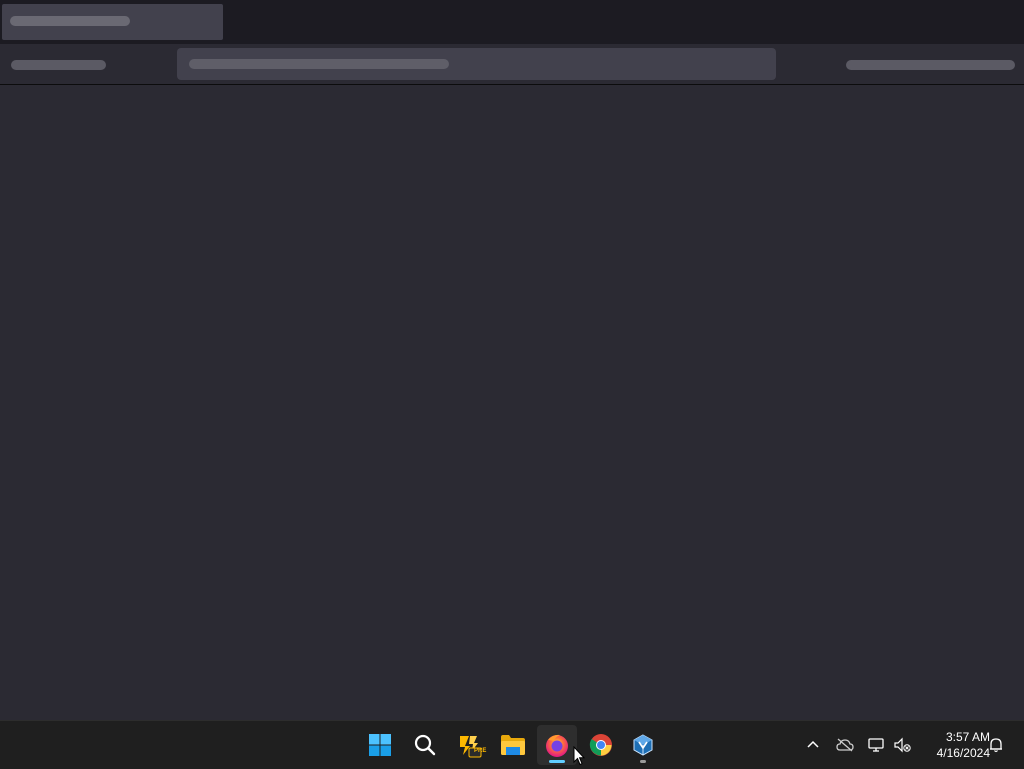 This screenshot has height=769, width=1024. I want to click on bell-icon, so click(996, 745).